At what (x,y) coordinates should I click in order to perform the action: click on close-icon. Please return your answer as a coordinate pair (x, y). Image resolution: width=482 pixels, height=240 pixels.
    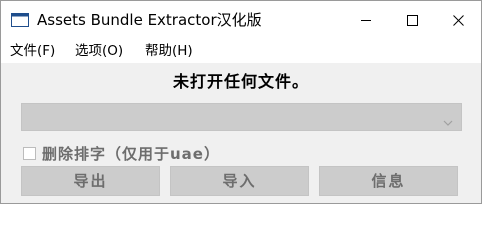
    Looking at the image, I should click on (458, 20).